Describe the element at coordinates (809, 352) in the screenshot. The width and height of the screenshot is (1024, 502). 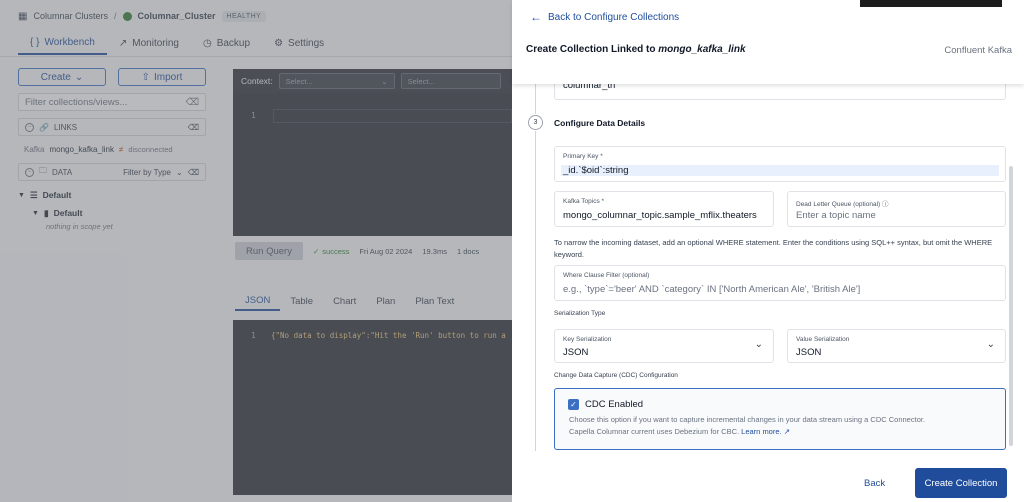
I see `value-serialization-value: JSON` at that location.